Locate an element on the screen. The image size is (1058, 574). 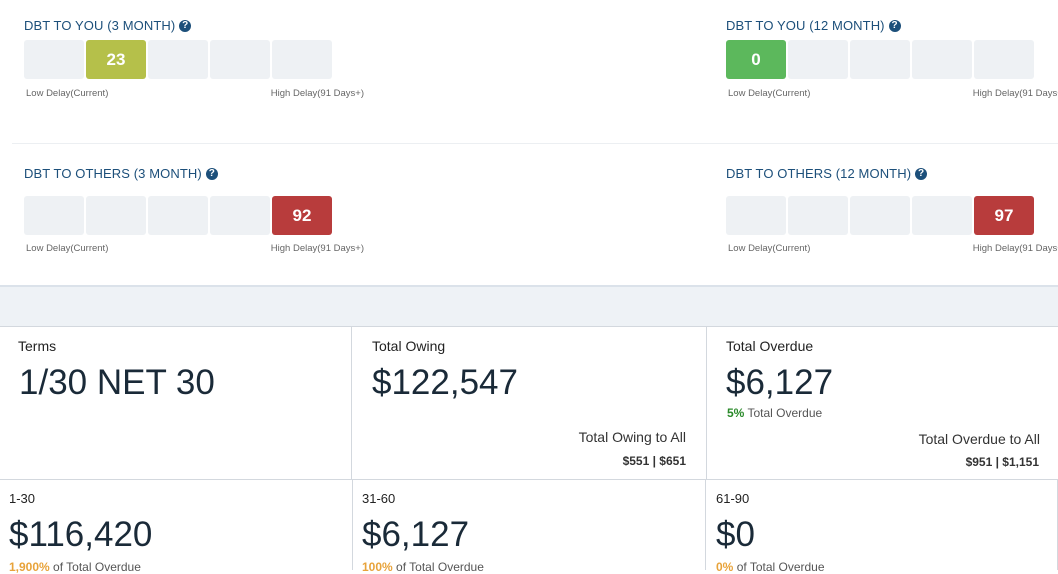
delay-scale: 0 is located at coordinates (880, 59).